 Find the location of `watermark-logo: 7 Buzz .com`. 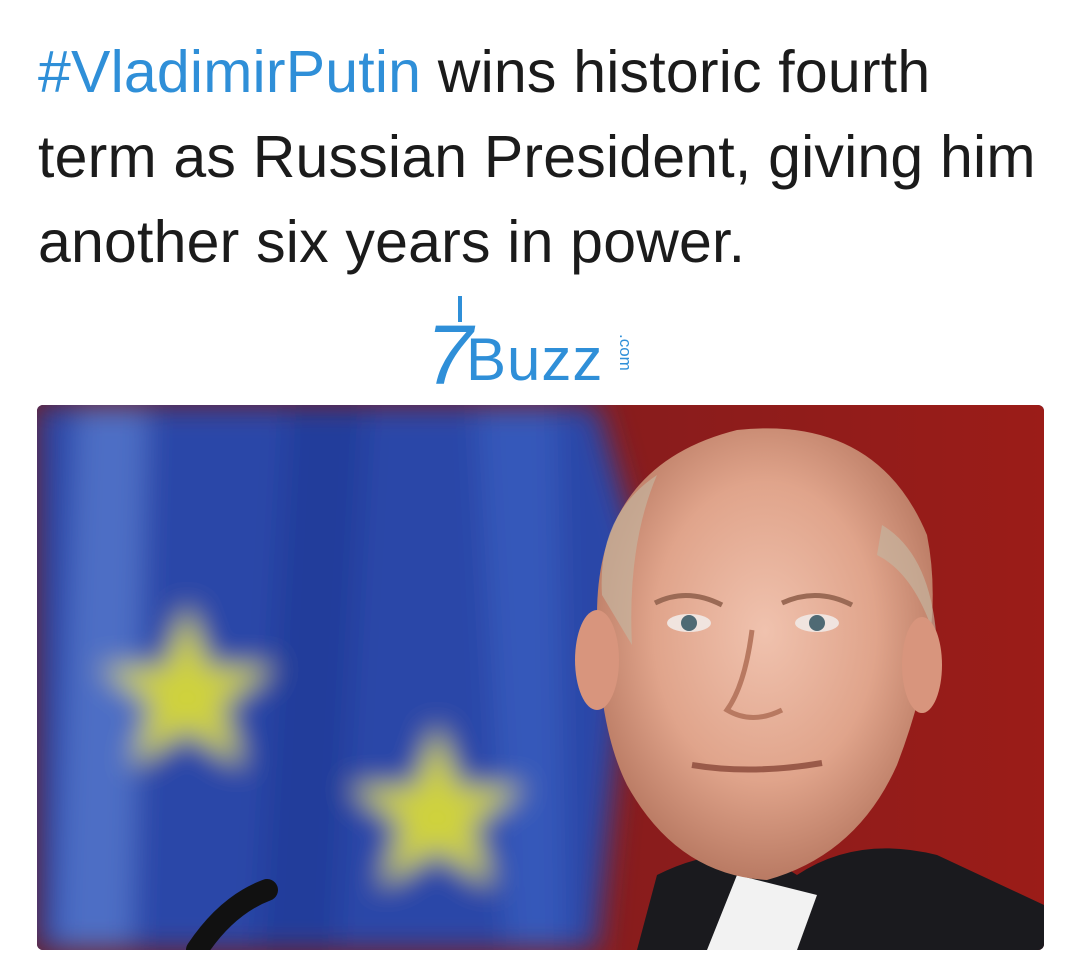

watermark-logo: 7 Buzz .com is located at coordinates (527, 342).